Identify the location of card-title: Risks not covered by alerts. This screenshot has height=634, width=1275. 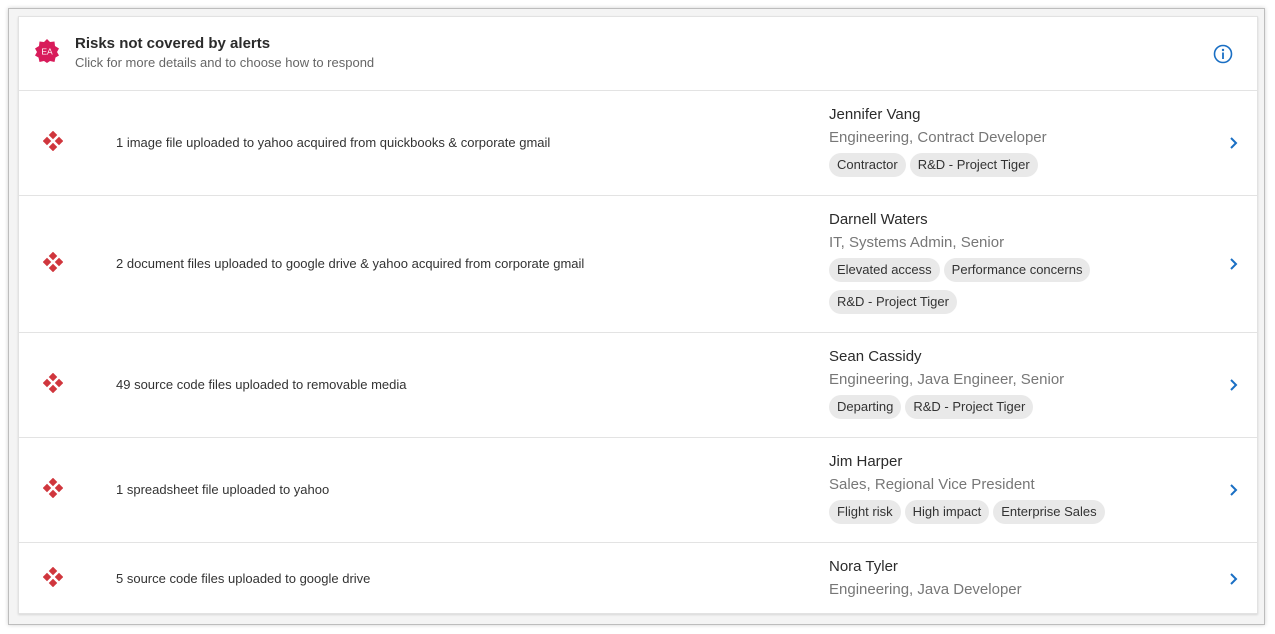
(173, 43).